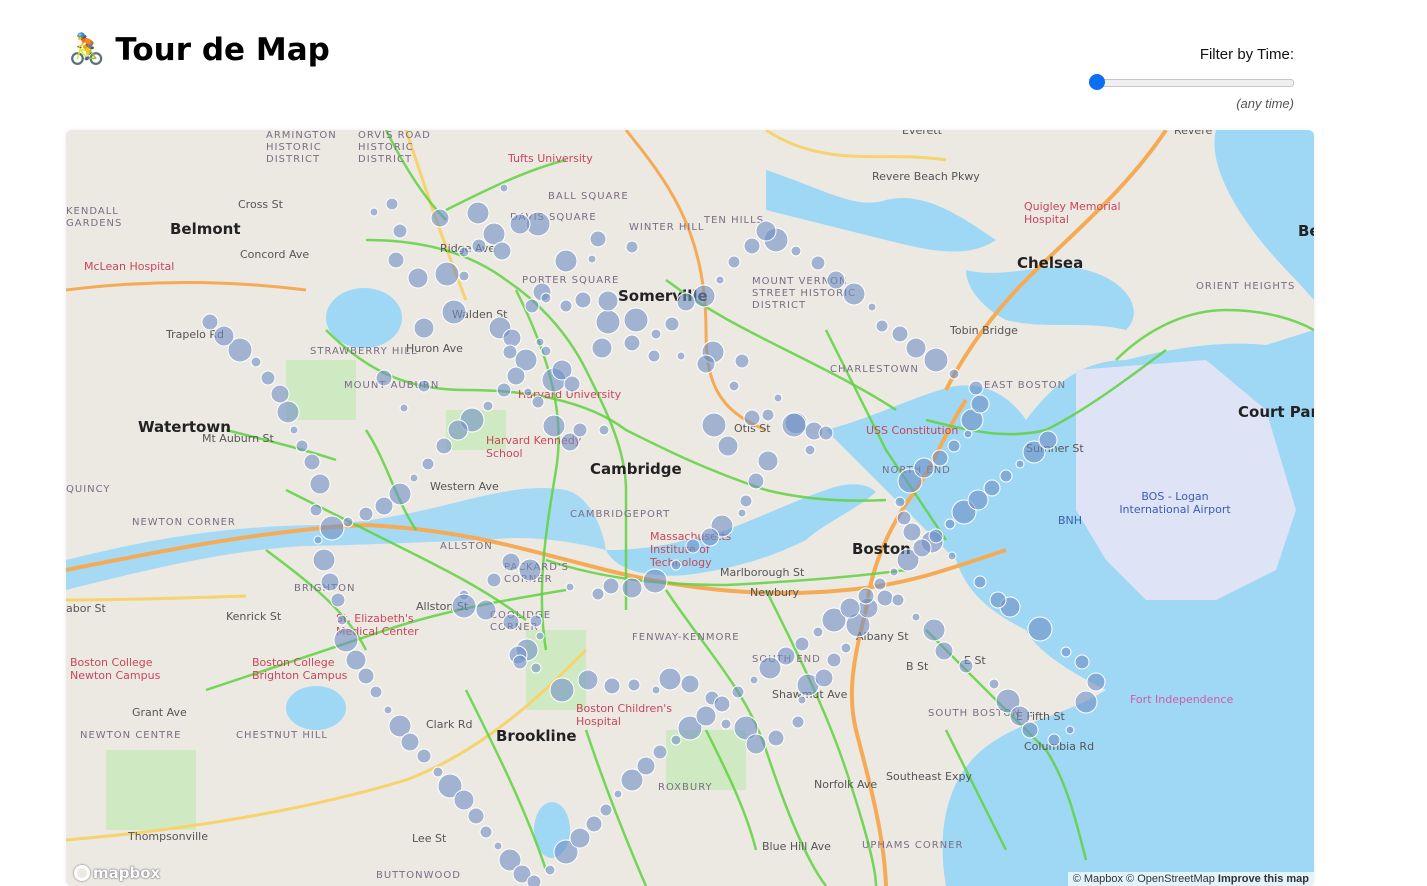  What do you see at coordinates (1097, 82) in the screenshot?
I see `time-slider-thumb` at bounding box center [1097, 82].